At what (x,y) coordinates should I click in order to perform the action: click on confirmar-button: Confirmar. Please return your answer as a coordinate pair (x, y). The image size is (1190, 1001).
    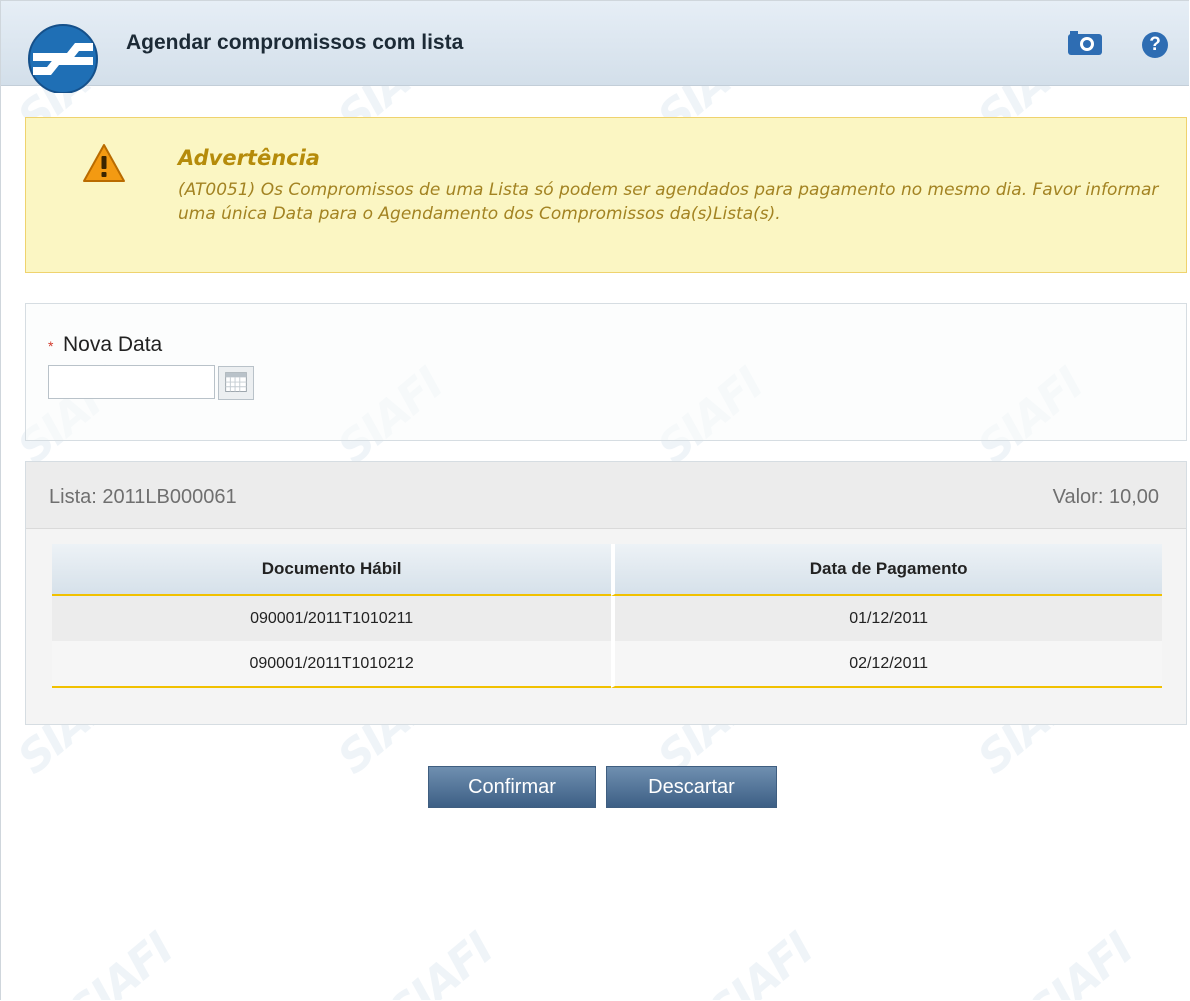
    Looking at the image, I should click on (512, 787).